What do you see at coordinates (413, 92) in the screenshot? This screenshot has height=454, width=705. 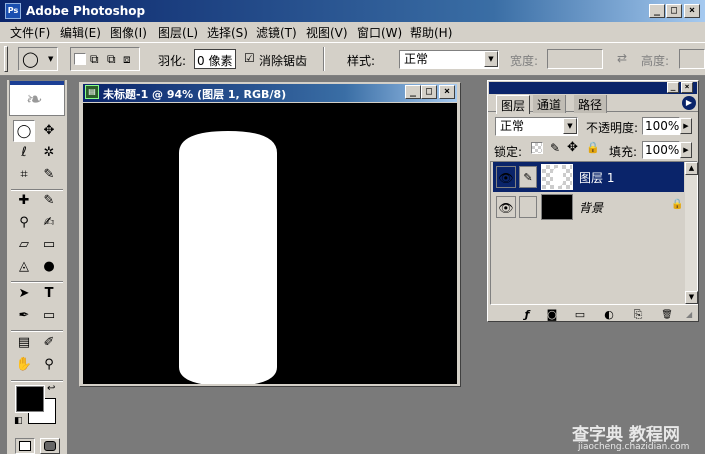 I see `doc-minimize-button: _` at bounding box center [413, 92].